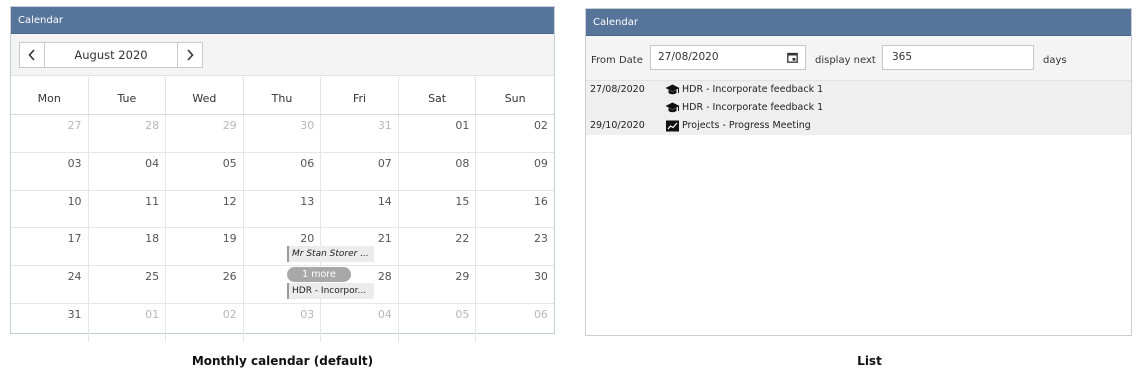 Image resolution: width=1145 pixels, height=388 pixels. Describe the element at coordinates (438, 209) in the screenshot. I see `day-cell: 15` at that location.